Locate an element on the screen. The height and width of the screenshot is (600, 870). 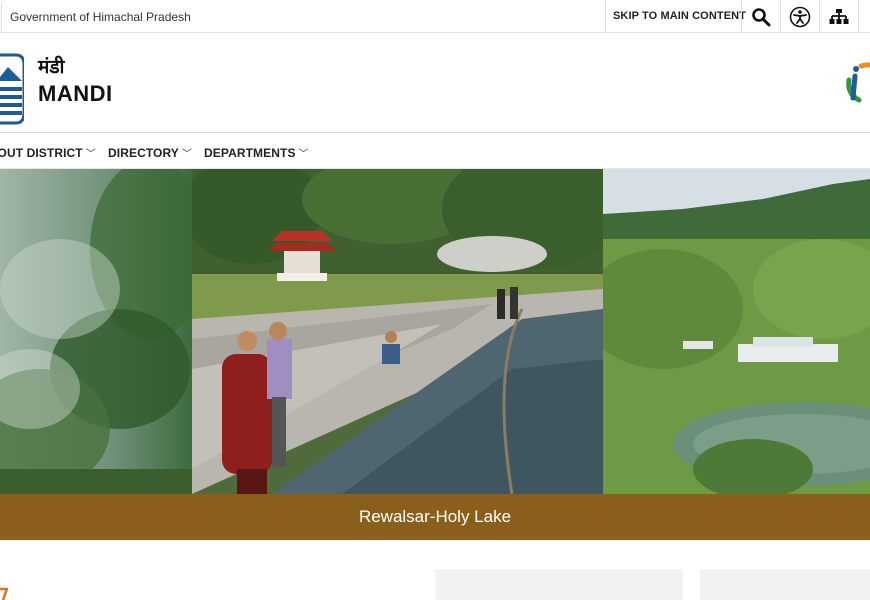
government-link: Government of Himachal Pradesh is located at coordinates (100, 17).